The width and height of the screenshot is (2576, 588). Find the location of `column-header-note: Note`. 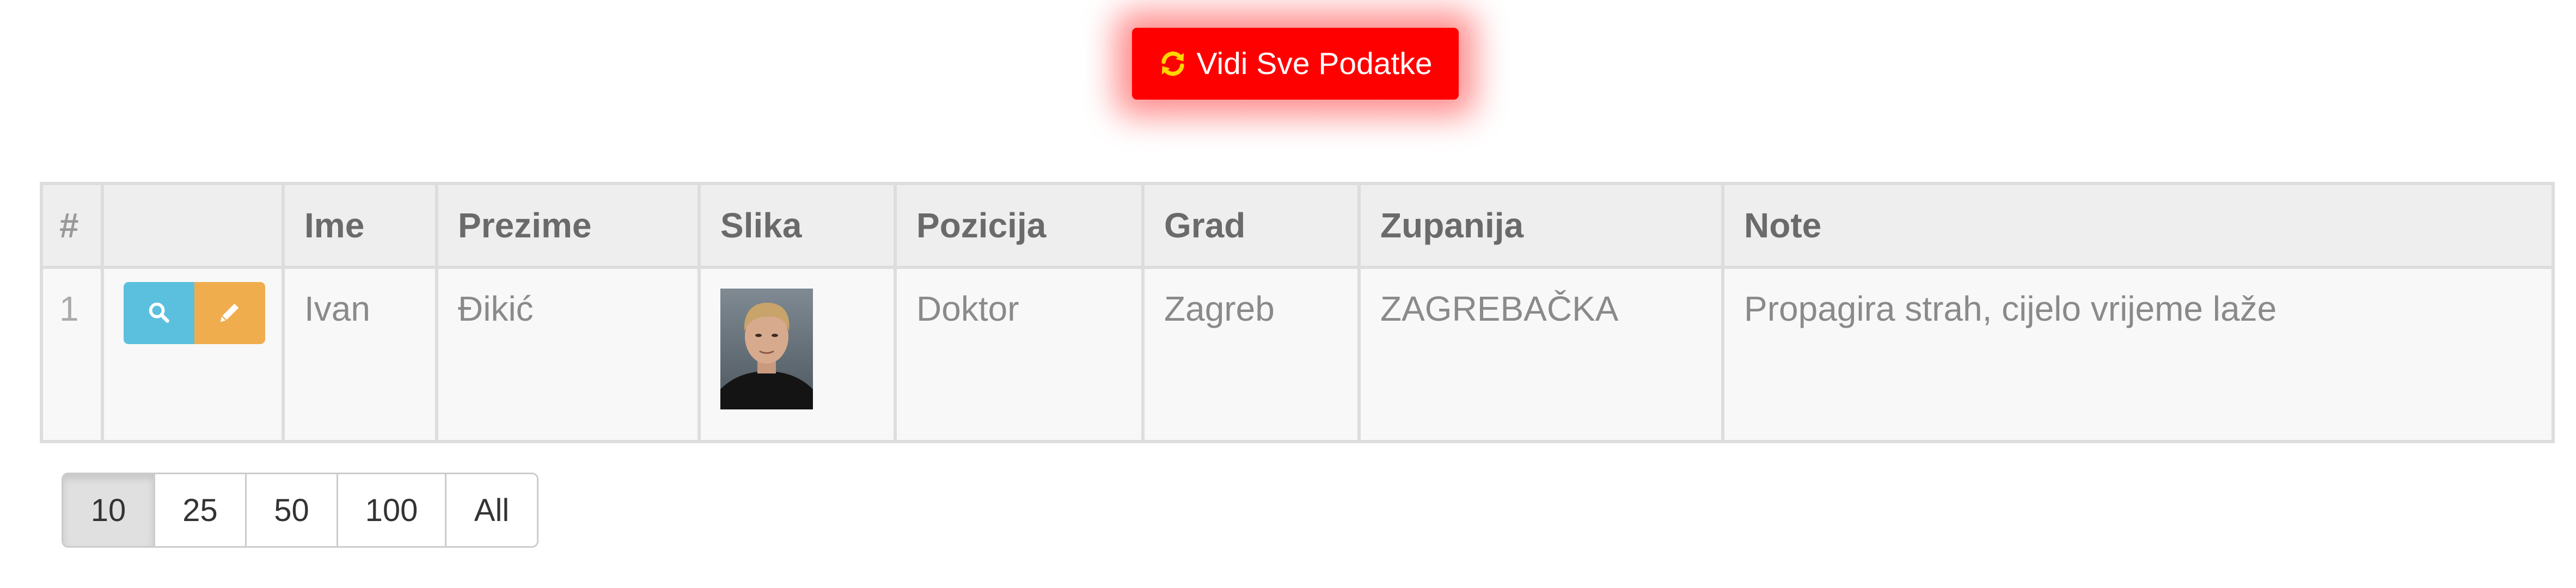

column-header-note: Note is located at coordinates (2138, 225).